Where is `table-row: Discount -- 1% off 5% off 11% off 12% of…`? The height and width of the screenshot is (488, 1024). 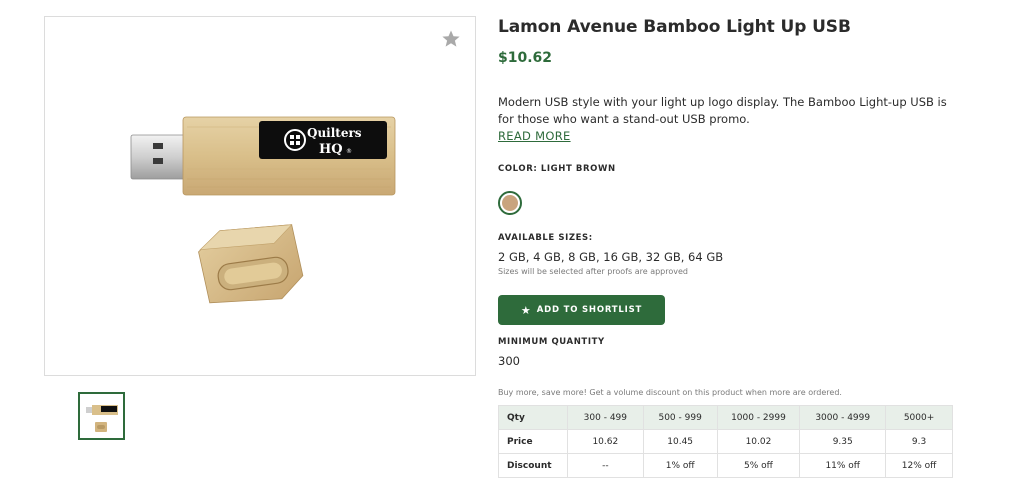 table-row: Discount -- 1% off 5% off 11% off 12% of… is located at coordinates (725, 465).